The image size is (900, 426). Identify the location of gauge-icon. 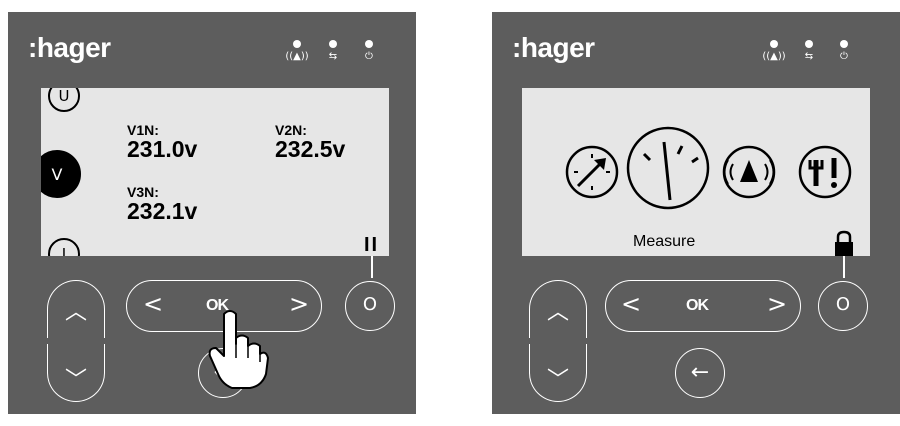
(592, 172).